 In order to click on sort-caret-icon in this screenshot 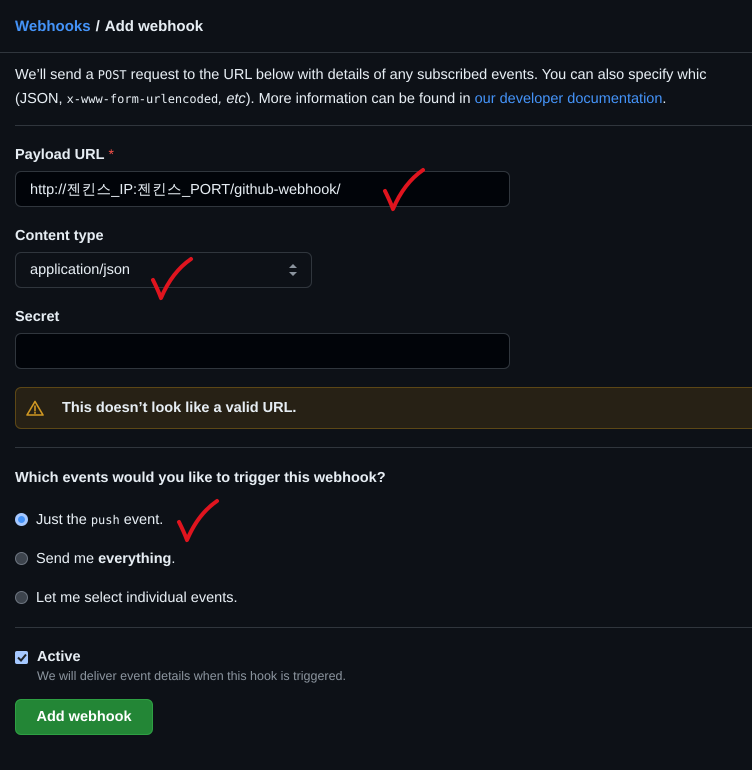, I will do `click(293, 270)`.